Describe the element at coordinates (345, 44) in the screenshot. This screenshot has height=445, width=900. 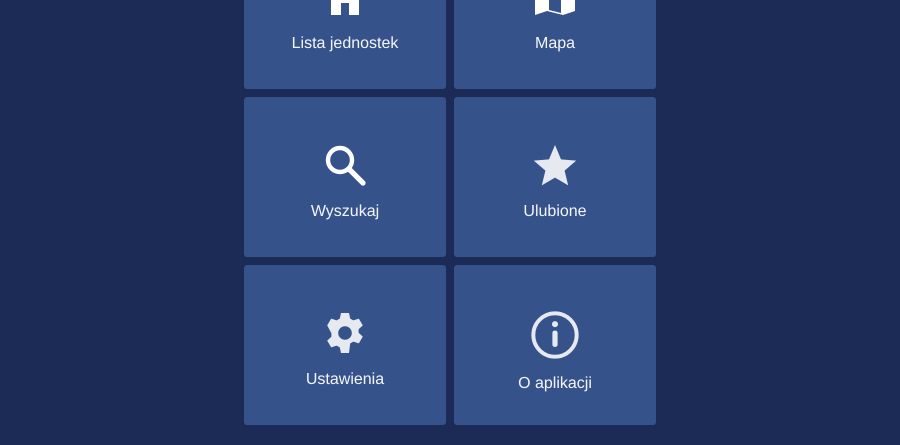
I see `menu-tile: Lista jednostek` at that location.